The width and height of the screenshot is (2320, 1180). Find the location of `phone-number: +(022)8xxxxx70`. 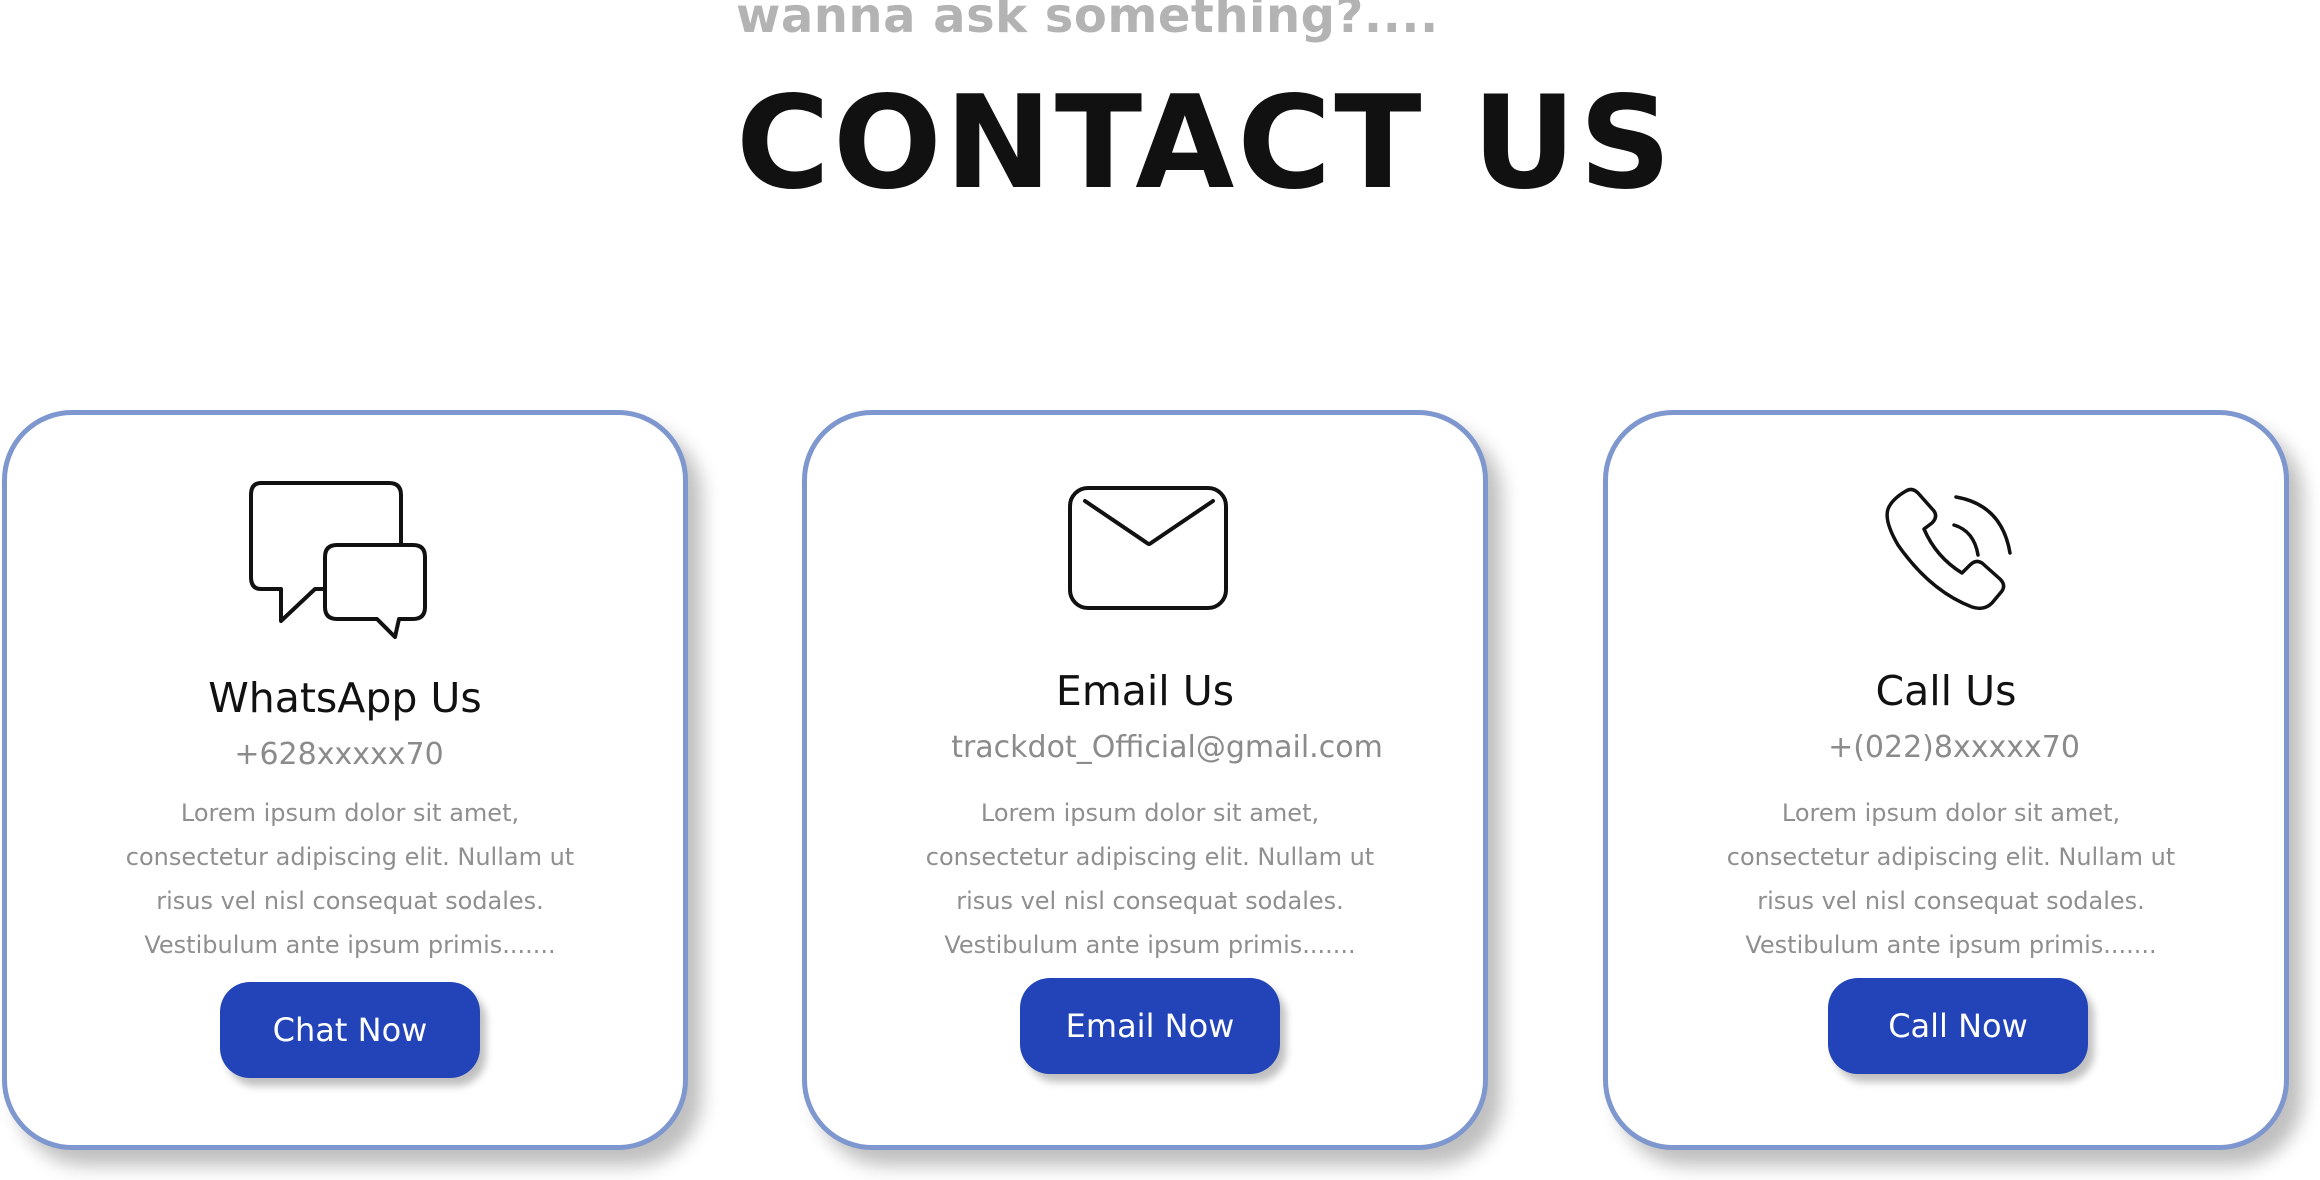

phone-number: +(022)8xxxxx70 is located at coordinates (1954, 747).